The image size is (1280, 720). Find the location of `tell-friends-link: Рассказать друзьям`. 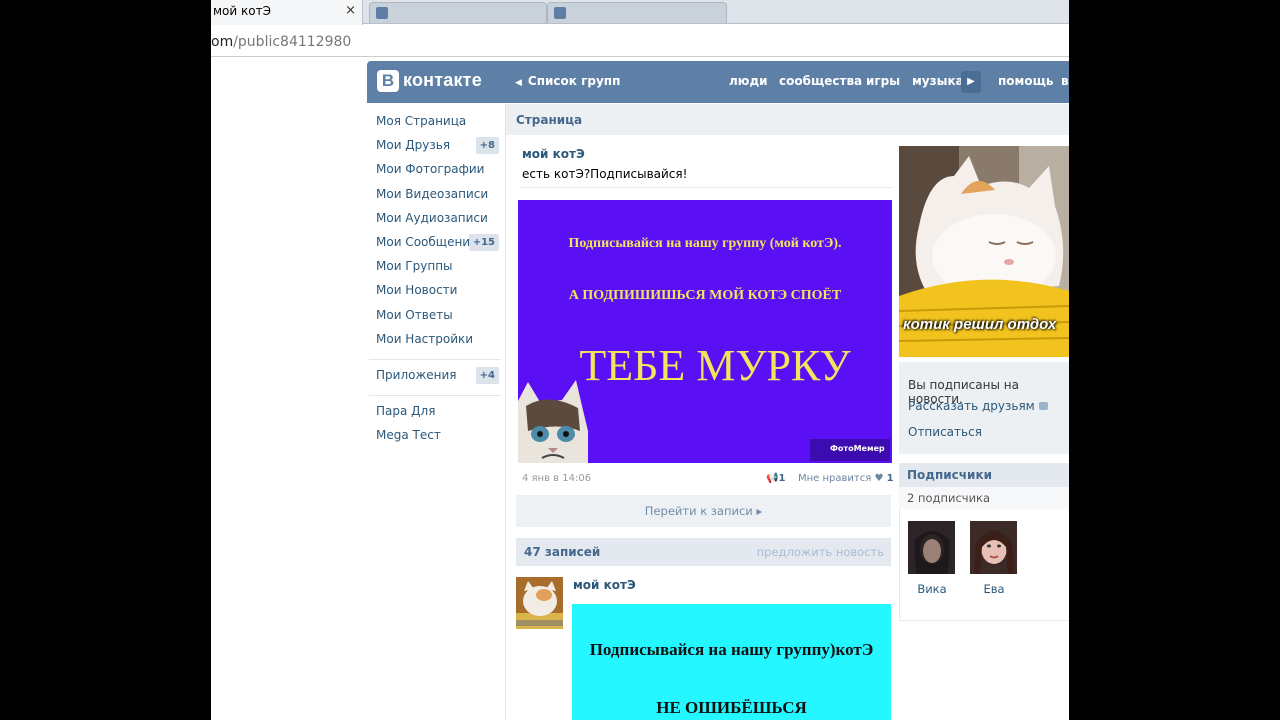

tell-friends-link: Рассказать друзьям is located at coordinates (978, 406).